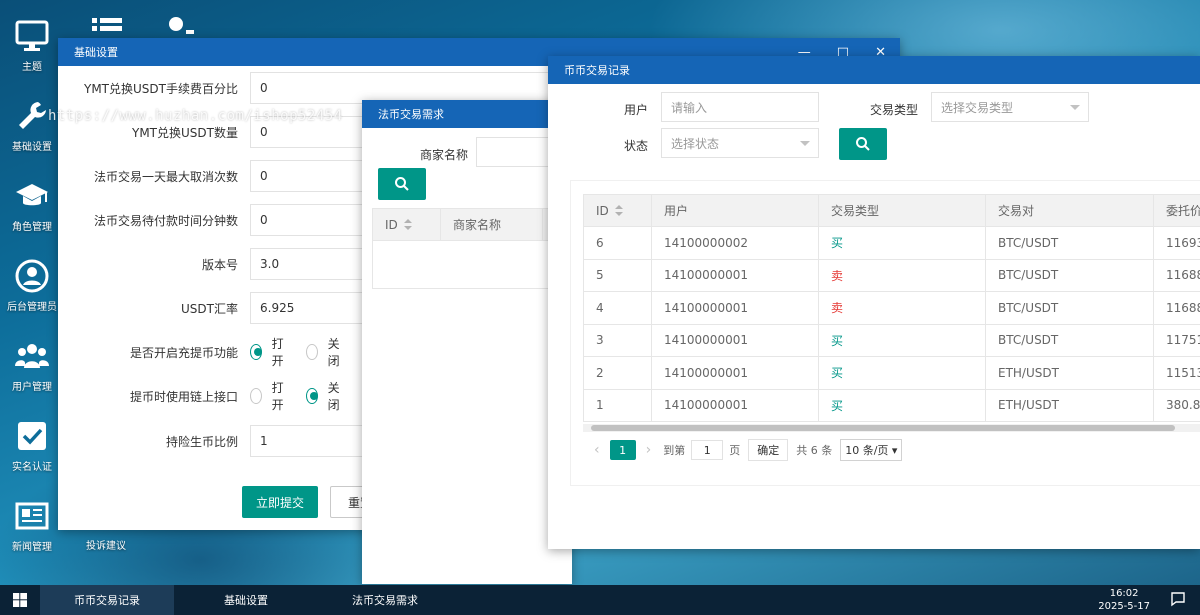 The width and height of the screenshot is (1200, 615). I want to click on tray-time: 16:02, so click(1124, 593).